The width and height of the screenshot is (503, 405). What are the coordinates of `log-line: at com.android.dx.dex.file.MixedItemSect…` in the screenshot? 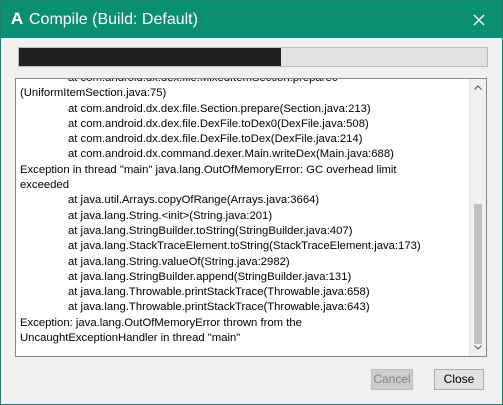 It's located at (203, 81).